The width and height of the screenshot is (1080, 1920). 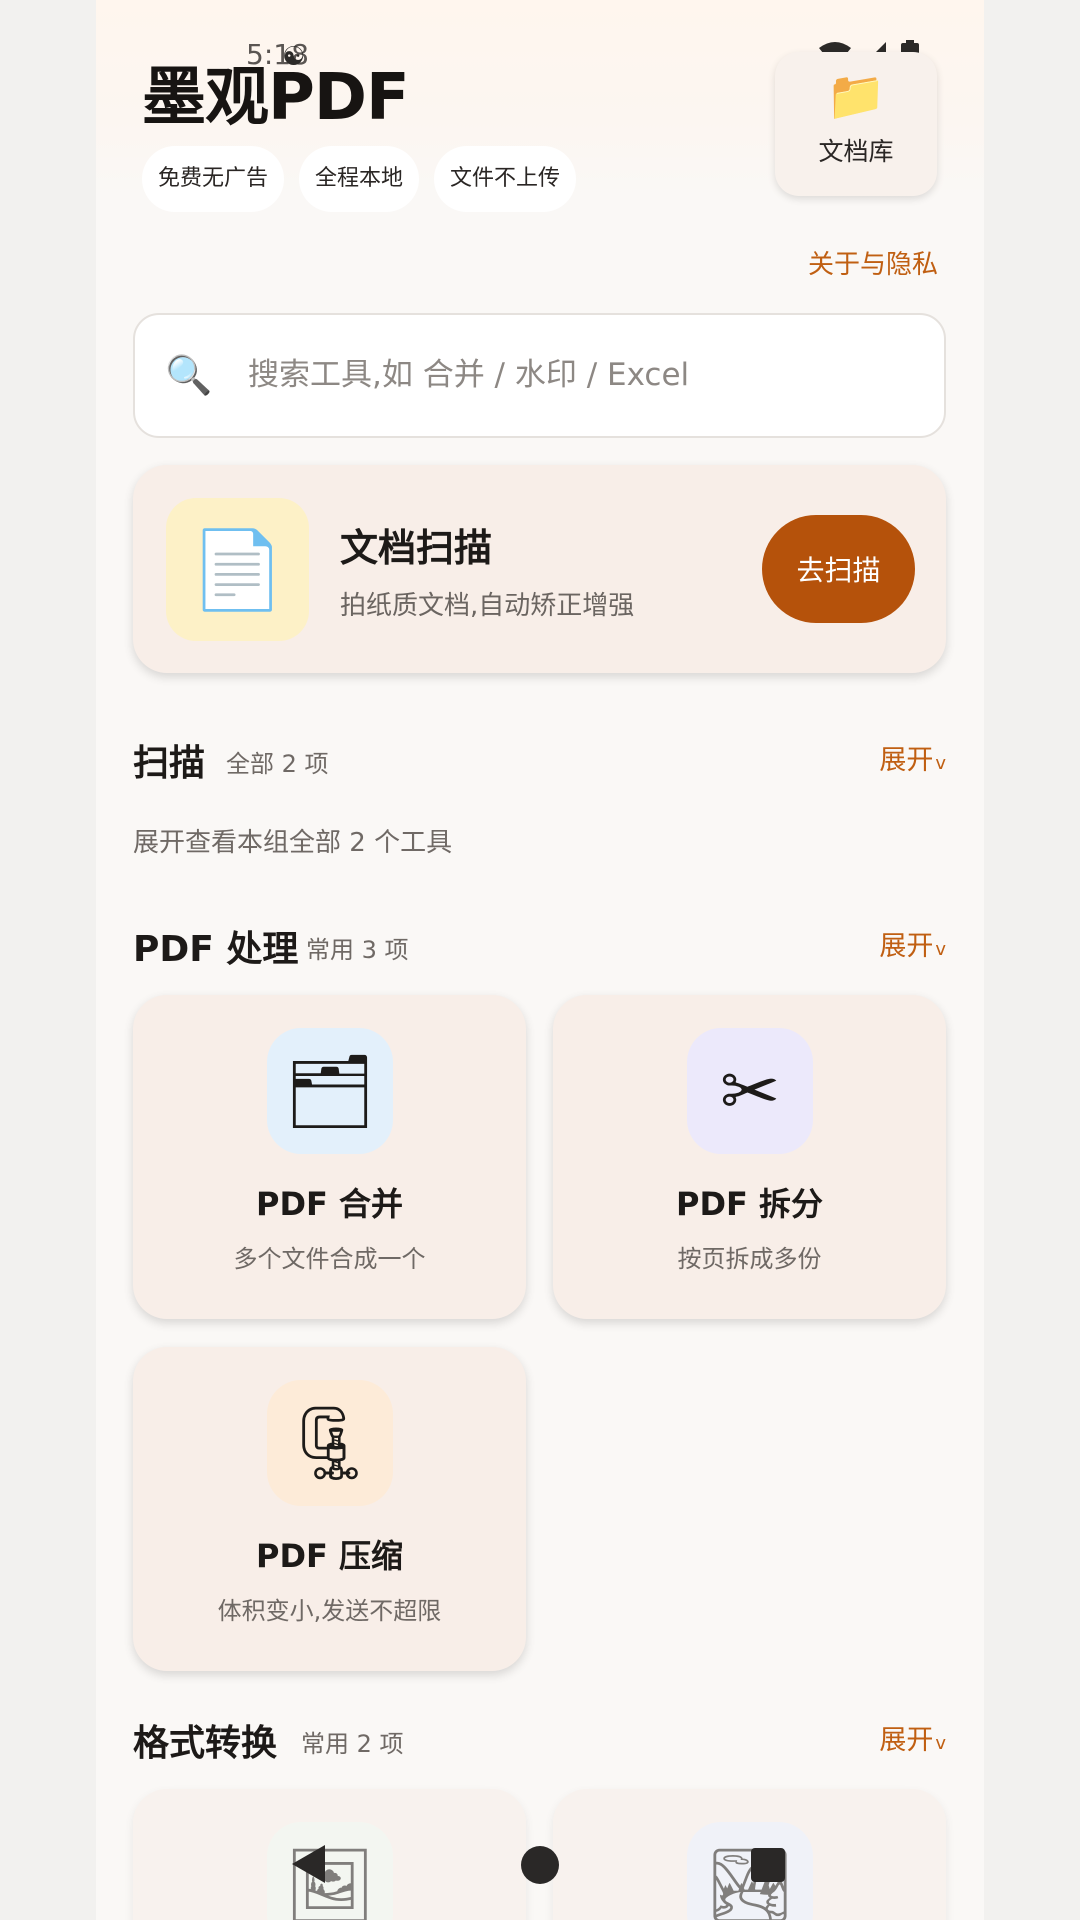 I want to click on about-privacy-link: 关于与隐私, so click(x=873, y=262).